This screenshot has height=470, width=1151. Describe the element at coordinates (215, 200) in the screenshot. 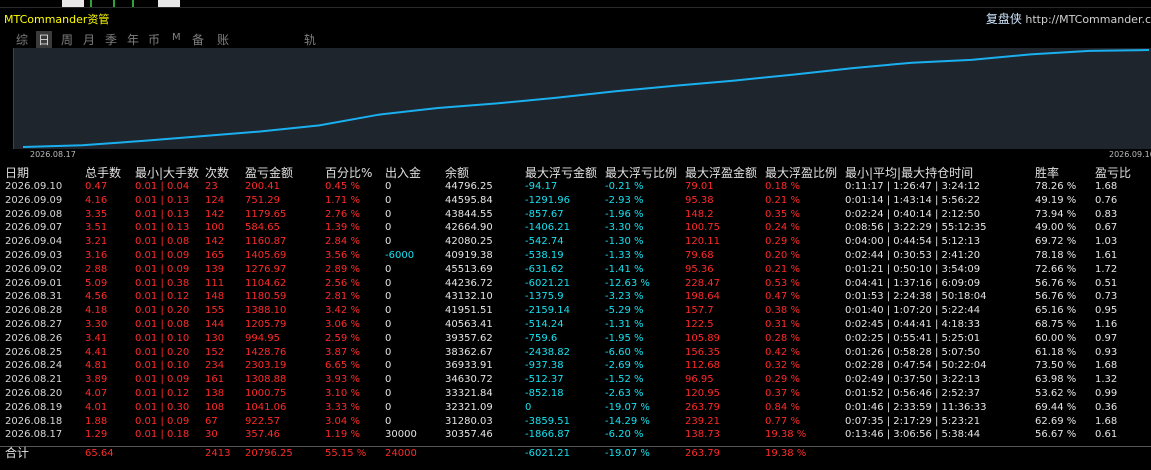

I see `cell-count: 124` at that location.